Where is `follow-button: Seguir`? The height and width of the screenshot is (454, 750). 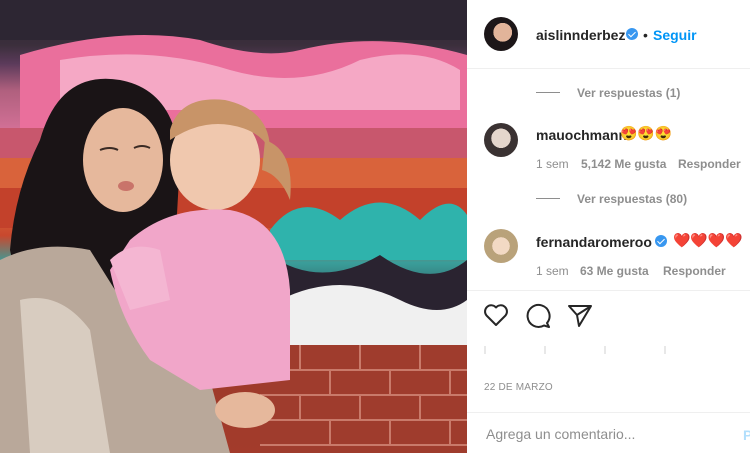
follow-button: Seguir is located at coordinates (675, 35).